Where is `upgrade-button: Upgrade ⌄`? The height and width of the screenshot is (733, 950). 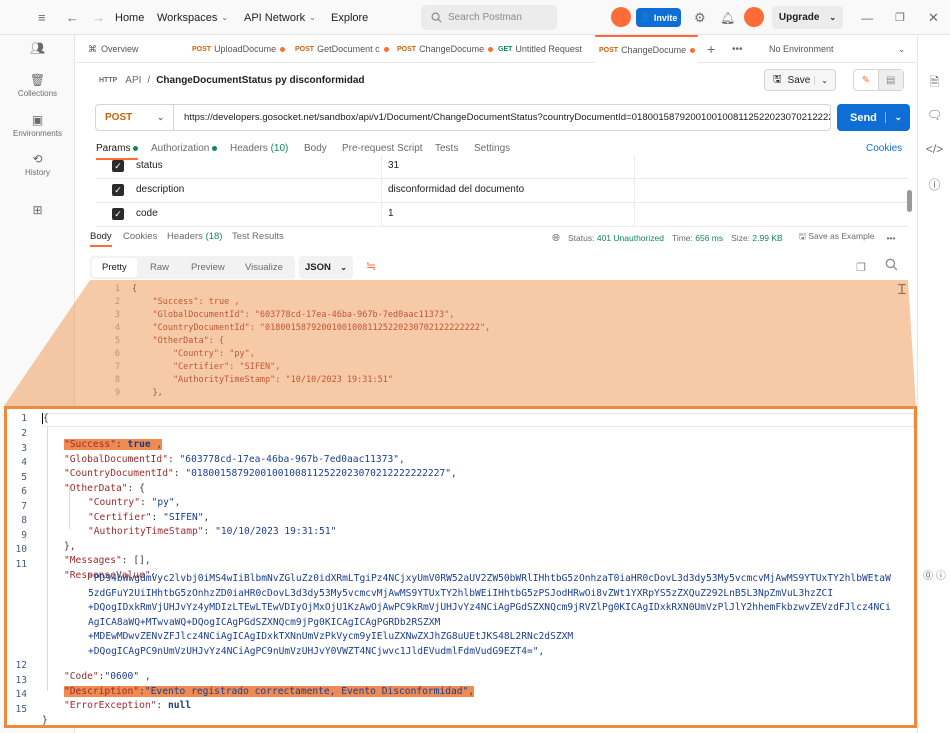 upgrade-button: Upgrade ⌄ is located at coordinates (807, 17).